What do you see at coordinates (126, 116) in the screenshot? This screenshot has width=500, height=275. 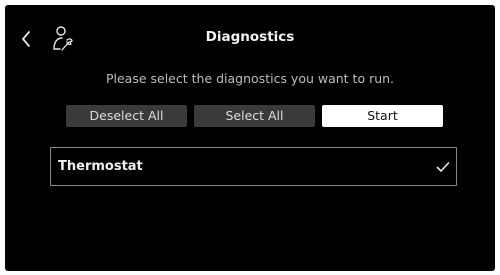 I see `deselect-all-button: Deselect All` at bounding box center [126, 116].